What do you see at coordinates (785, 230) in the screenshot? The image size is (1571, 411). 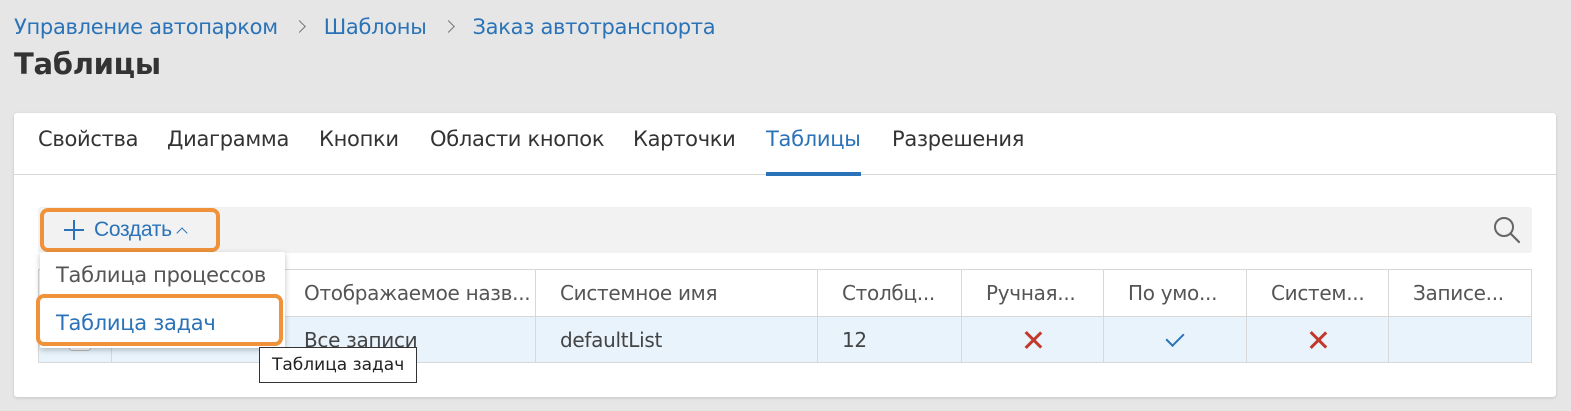 I see `toolbar` at bounding box center [785, 230].